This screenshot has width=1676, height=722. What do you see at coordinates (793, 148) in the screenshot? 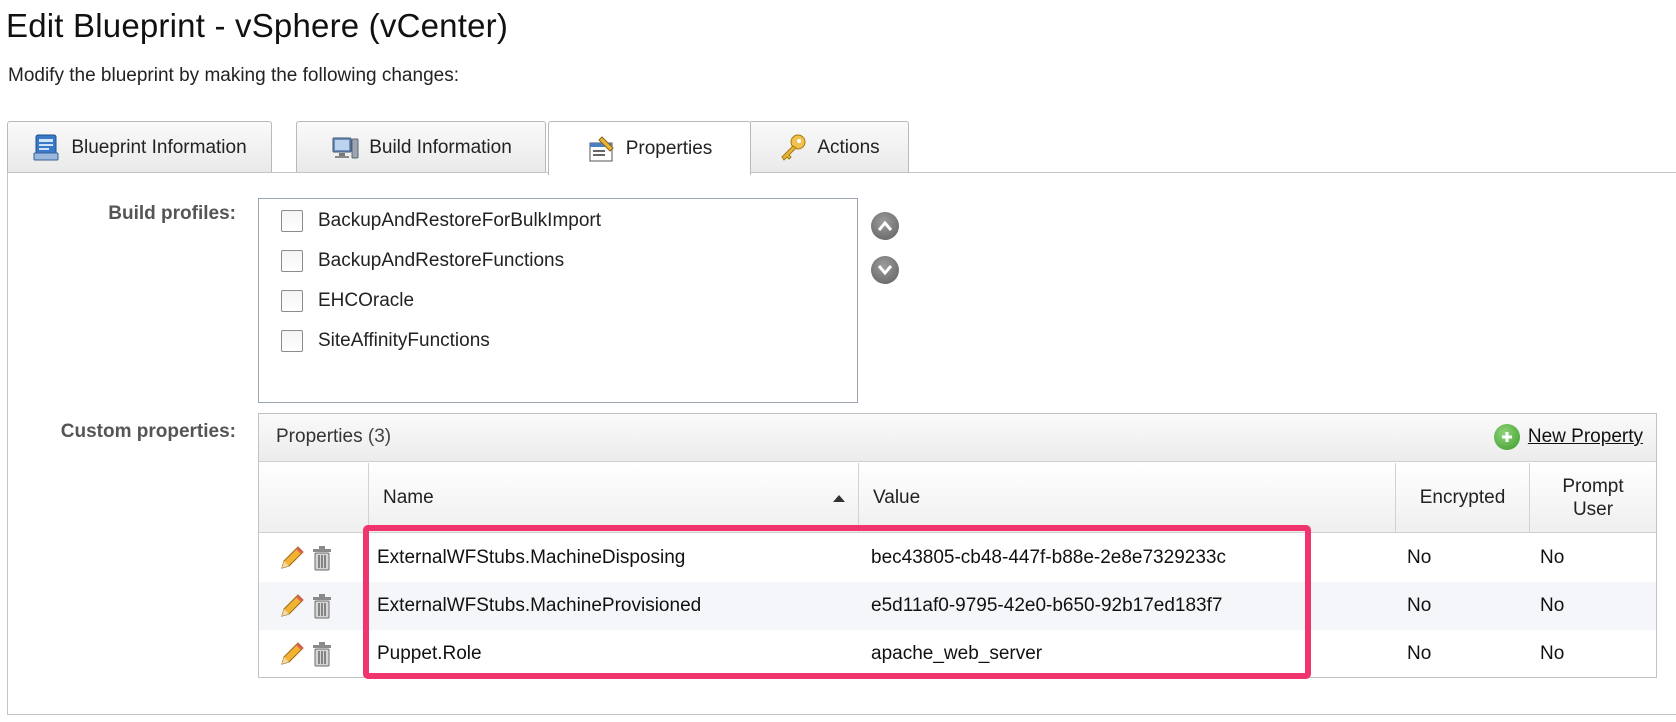
I see `key-icon` at bounding box center [793, 148].